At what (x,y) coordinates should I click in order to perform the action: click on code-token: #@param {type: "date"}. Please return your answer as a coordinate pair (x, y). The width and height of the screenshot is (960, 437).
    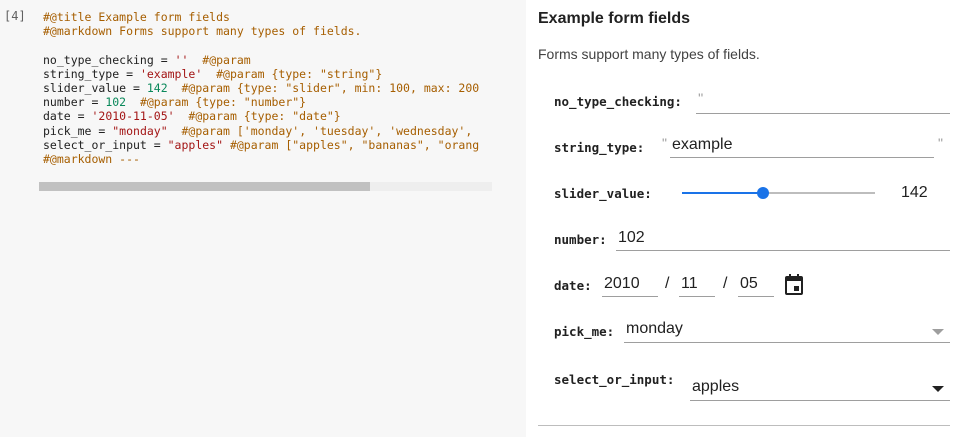
    Looking at the image, I should click on (257, 116).